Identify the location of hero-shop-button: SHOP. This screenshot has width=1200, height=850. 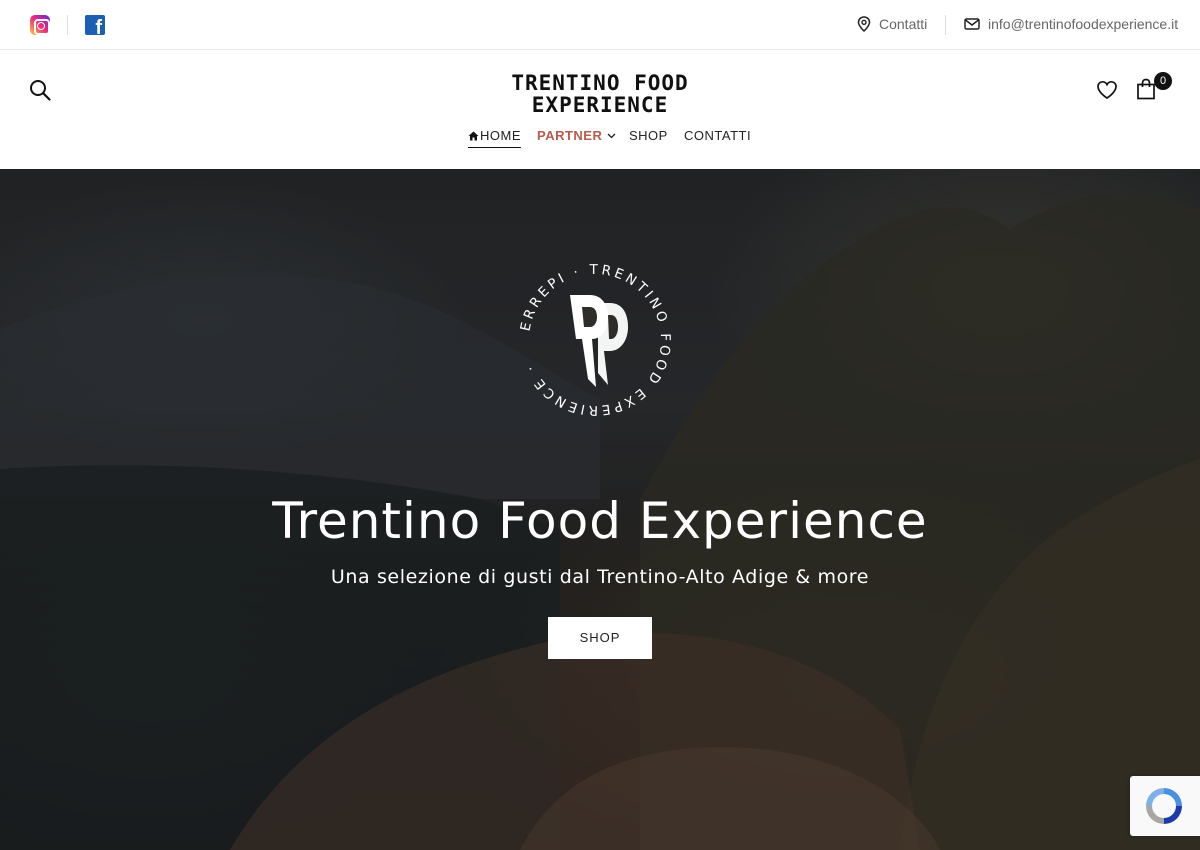
(600, 638).